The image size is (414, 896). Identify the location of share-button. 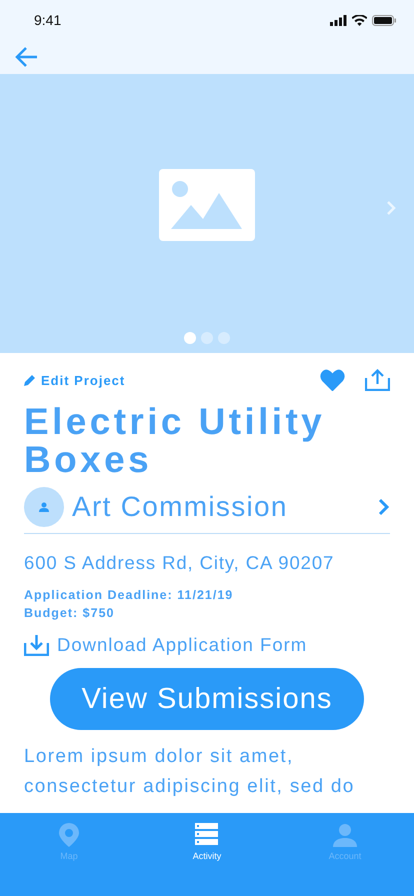
(377, 380).